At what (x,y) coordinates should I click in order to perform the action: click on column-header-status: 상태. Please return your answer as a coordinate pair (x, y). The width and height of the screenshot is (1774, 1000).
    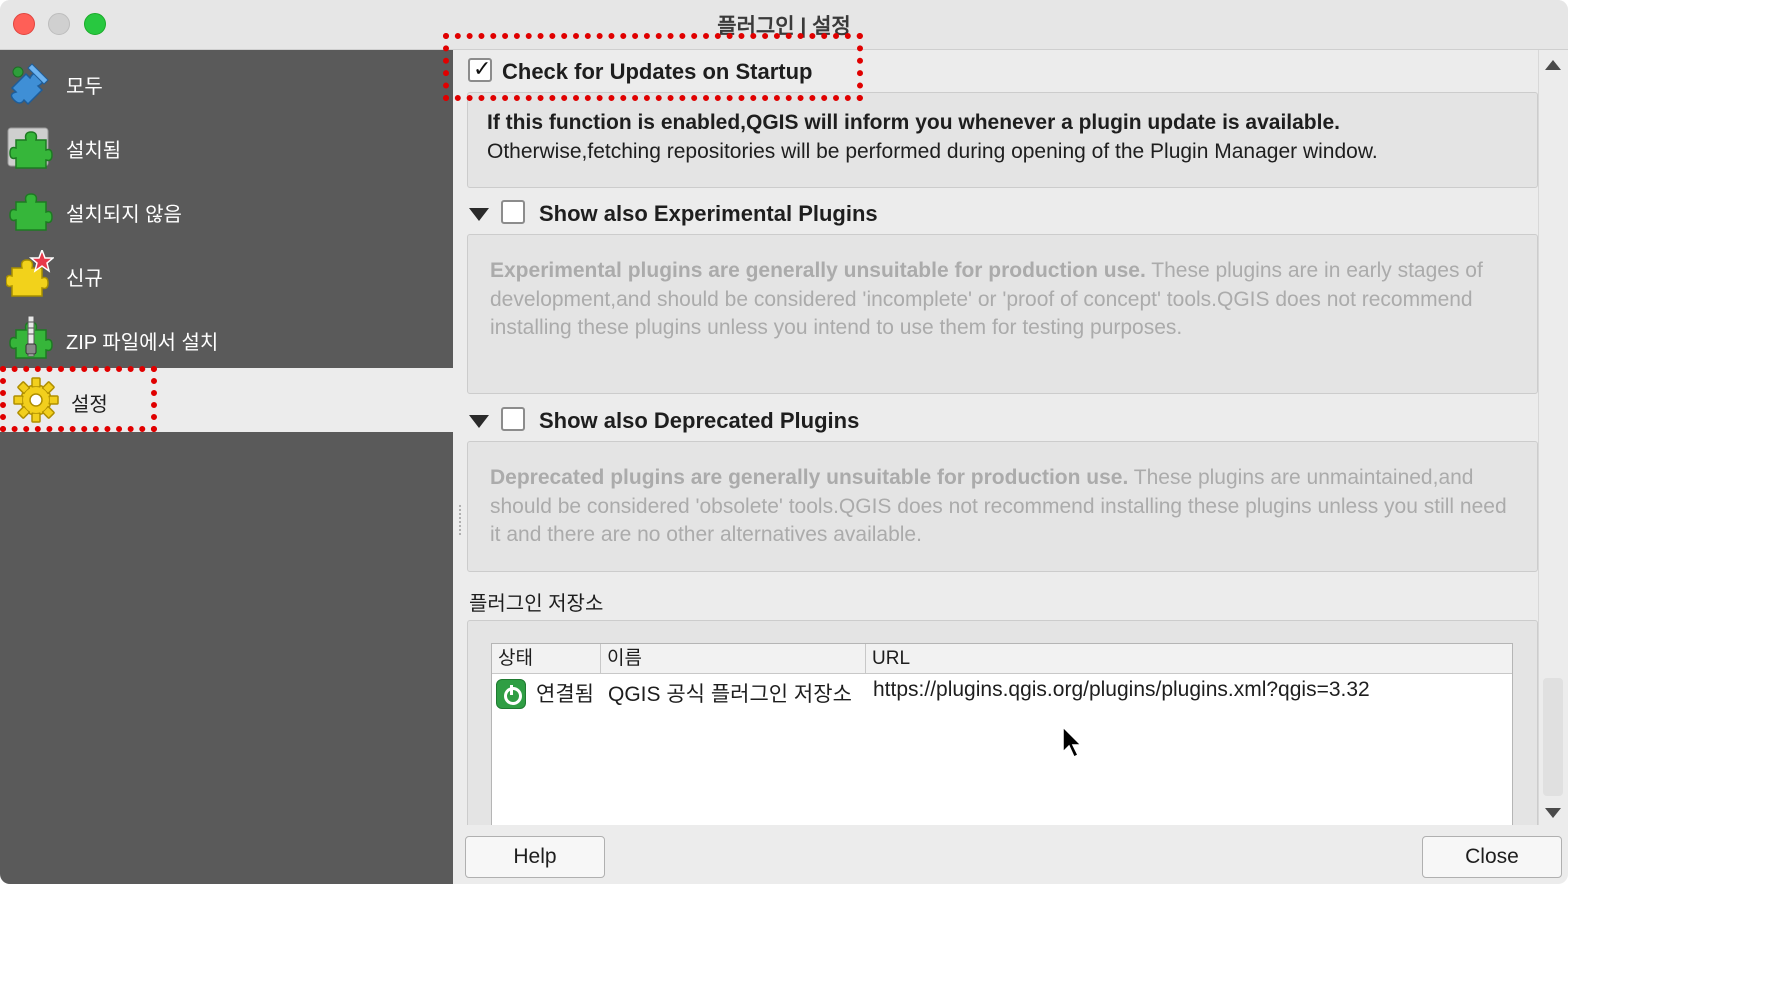
    Looking at the image, I should click on (546, 659).